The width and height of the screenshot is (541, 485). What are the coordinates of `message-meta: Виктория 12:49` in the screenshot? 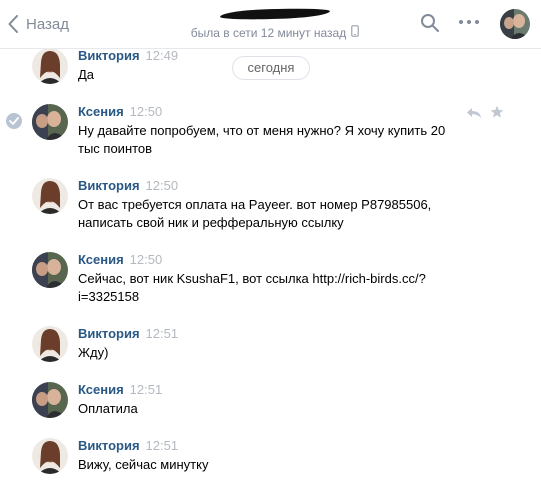 It's located at (128, 55).